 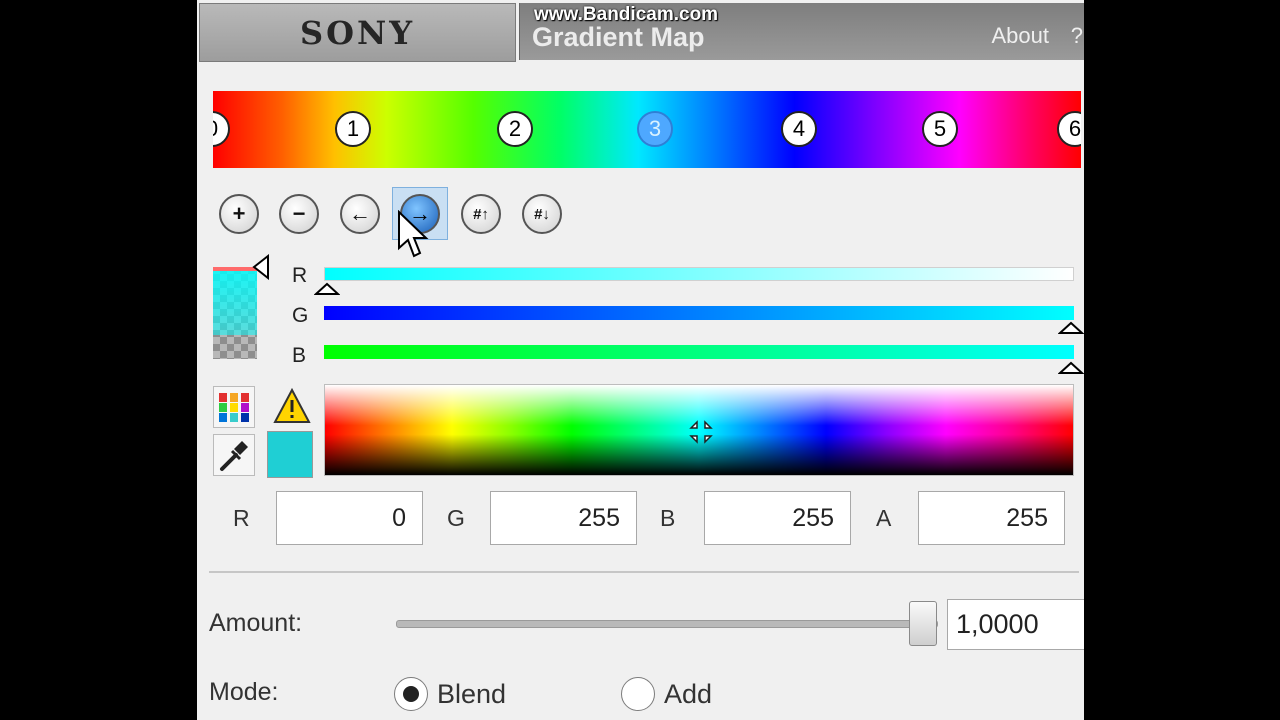 What do you see at coordinates (1021, 36) in the screenshot?
I see `about-link: About` at bounding box center [1021, 36].